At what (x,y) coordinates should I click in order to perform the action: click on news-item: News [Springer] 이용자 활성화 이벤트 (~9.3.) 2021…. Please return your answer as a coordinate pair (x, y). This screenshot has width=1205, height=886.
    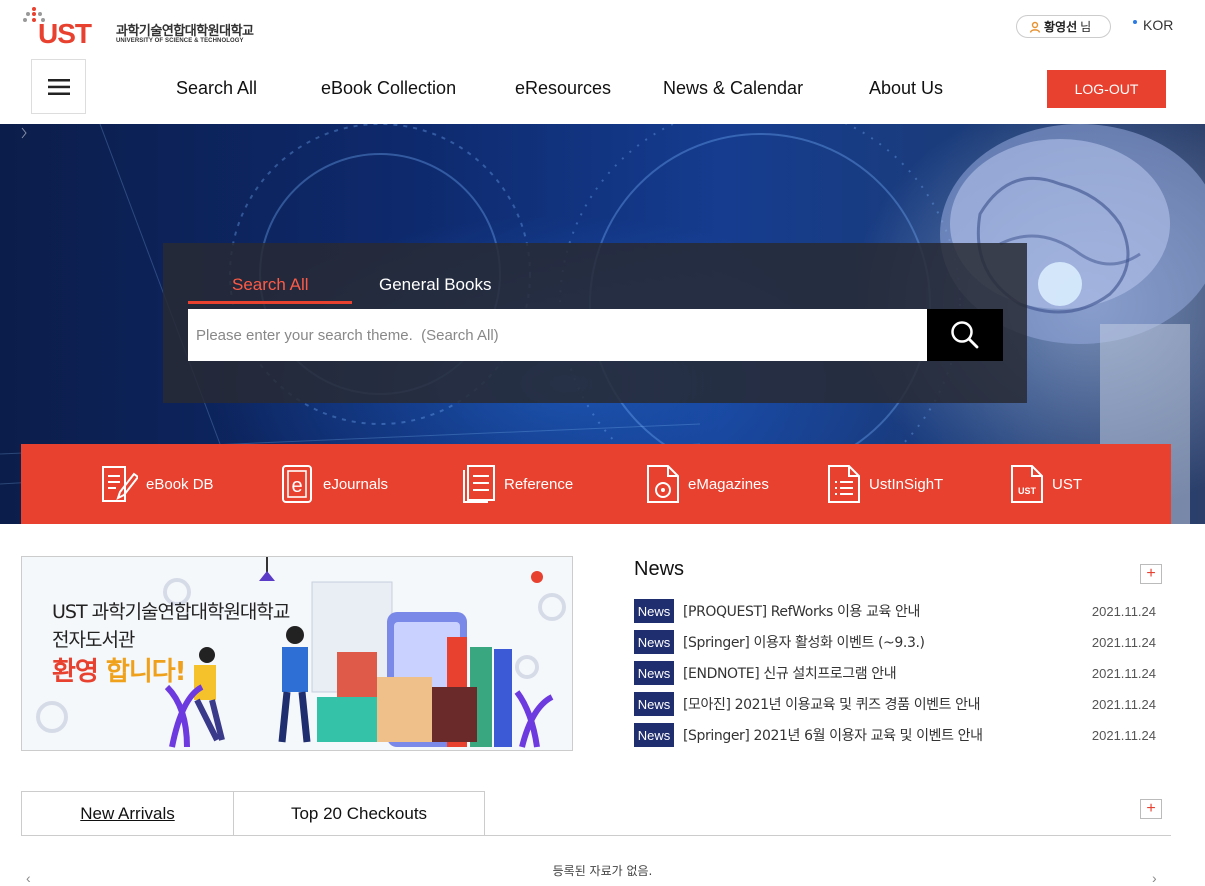
    Looking at the image, I should click on (895, 642).